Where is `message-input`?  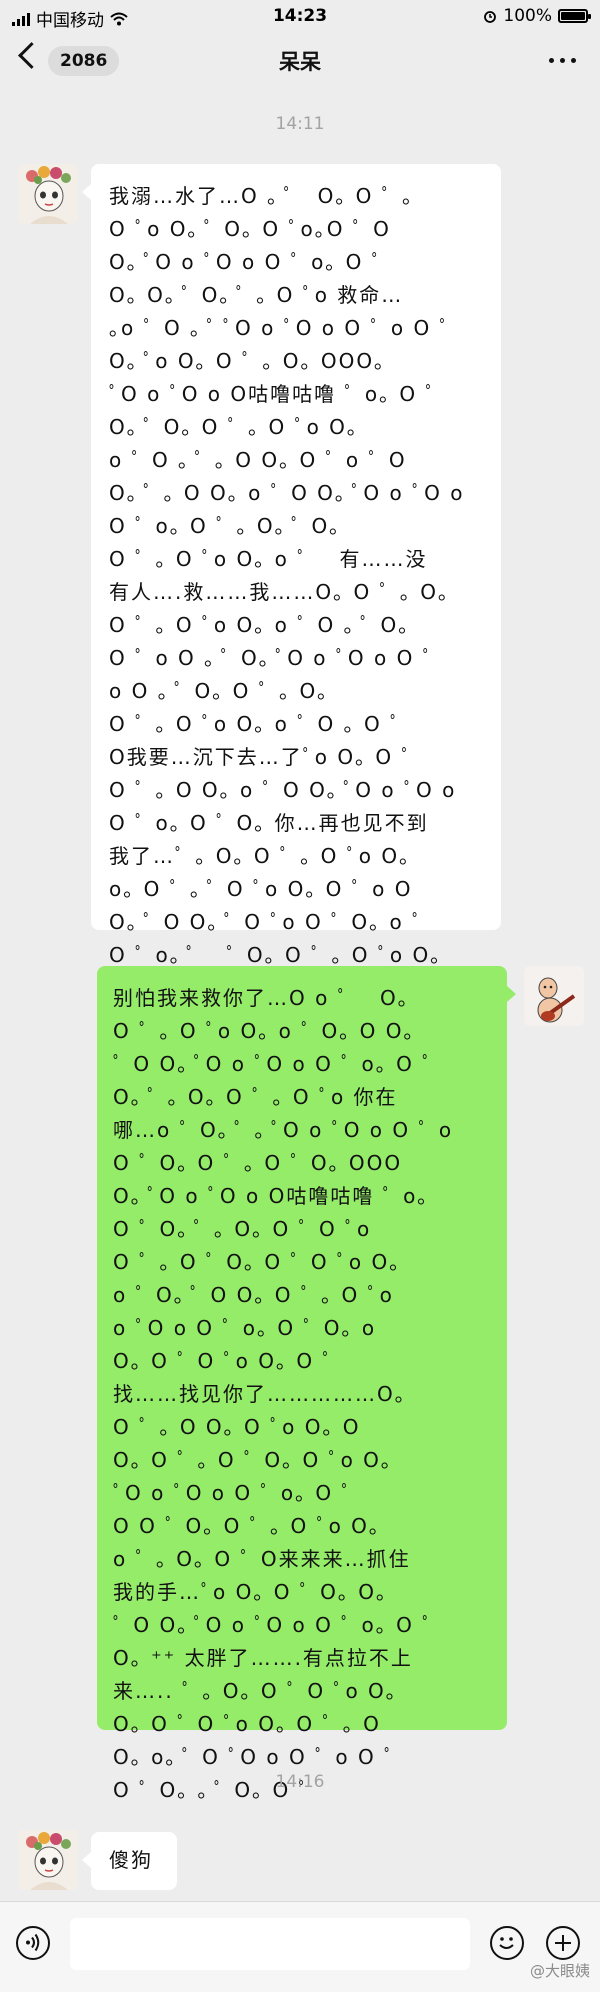
message-input is located at coordinates (270, 1944).